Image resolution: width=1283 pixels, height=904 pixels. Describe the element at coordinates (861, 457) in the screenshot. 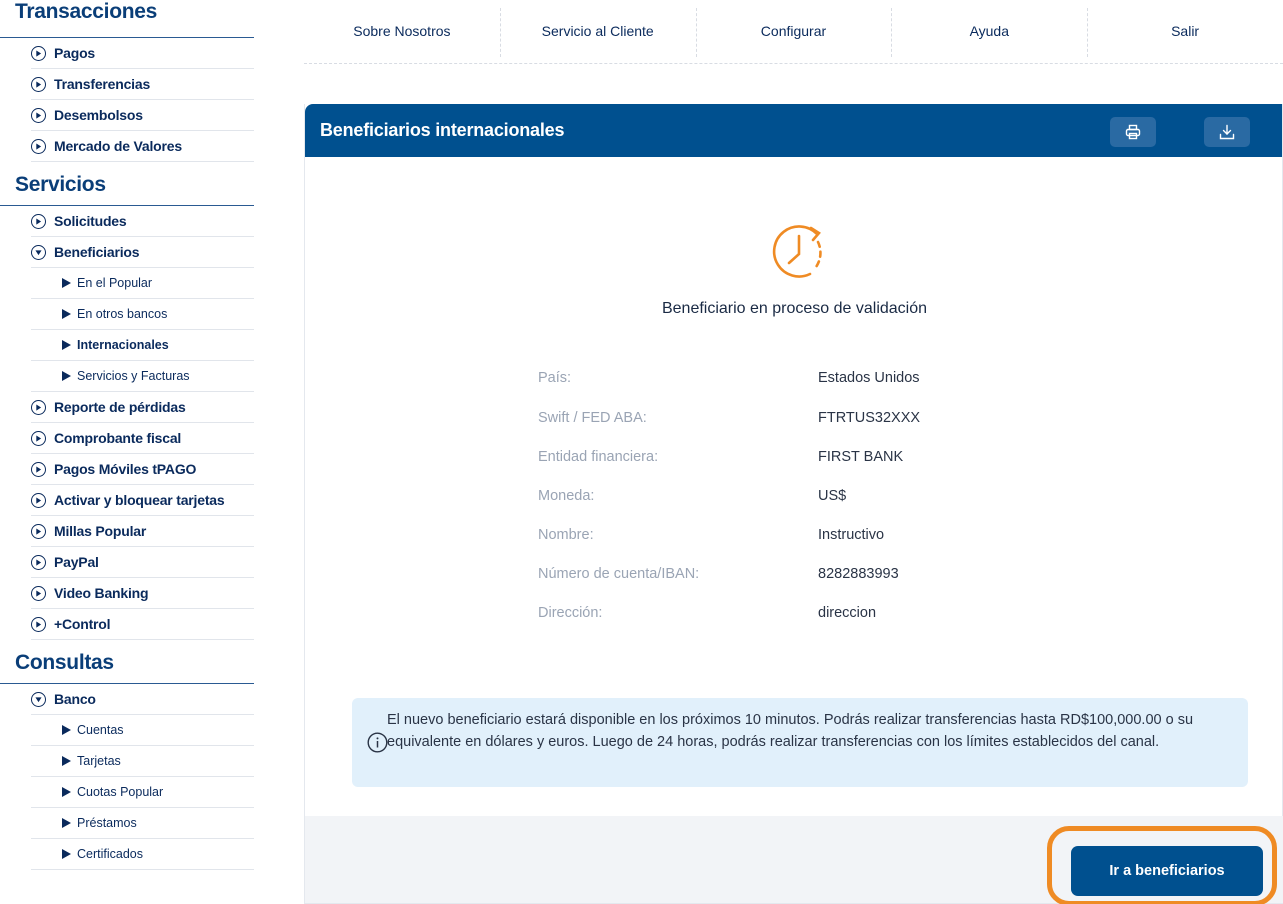

I see `detail-value: FIRST BANK` at that location.